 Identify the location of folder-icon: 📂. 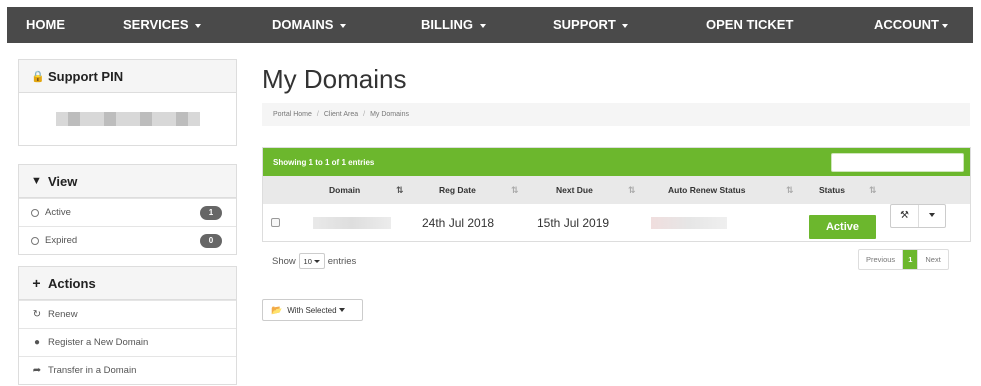
(277, 309).